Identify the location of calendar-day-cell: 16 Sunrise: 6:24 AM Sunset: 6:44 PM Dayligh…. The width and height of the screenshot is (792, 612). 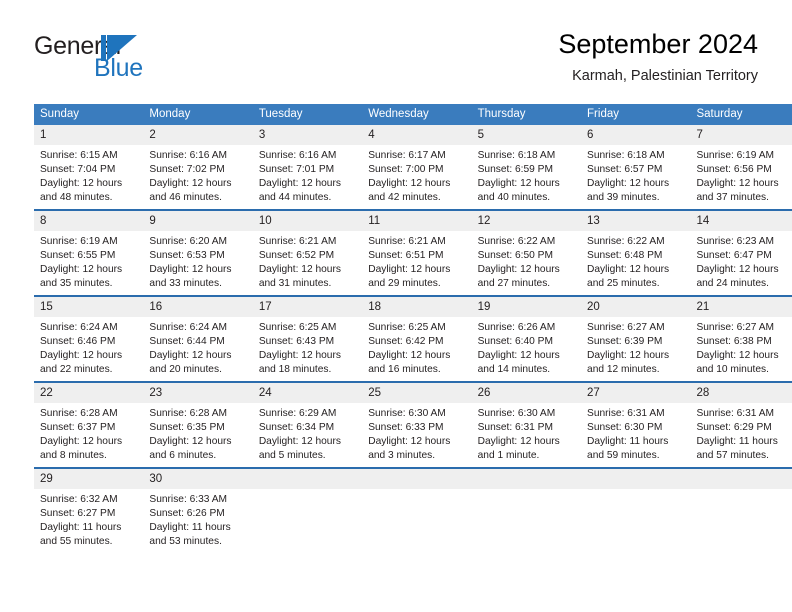
(198, 338).